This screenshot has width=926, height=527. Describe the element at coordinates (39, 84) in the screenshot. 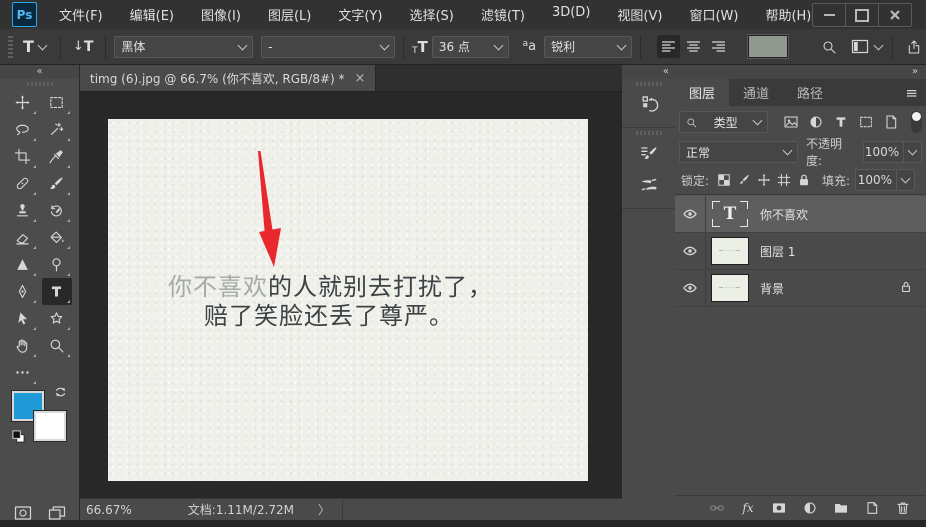

I see `tooldock-grip` at that location.